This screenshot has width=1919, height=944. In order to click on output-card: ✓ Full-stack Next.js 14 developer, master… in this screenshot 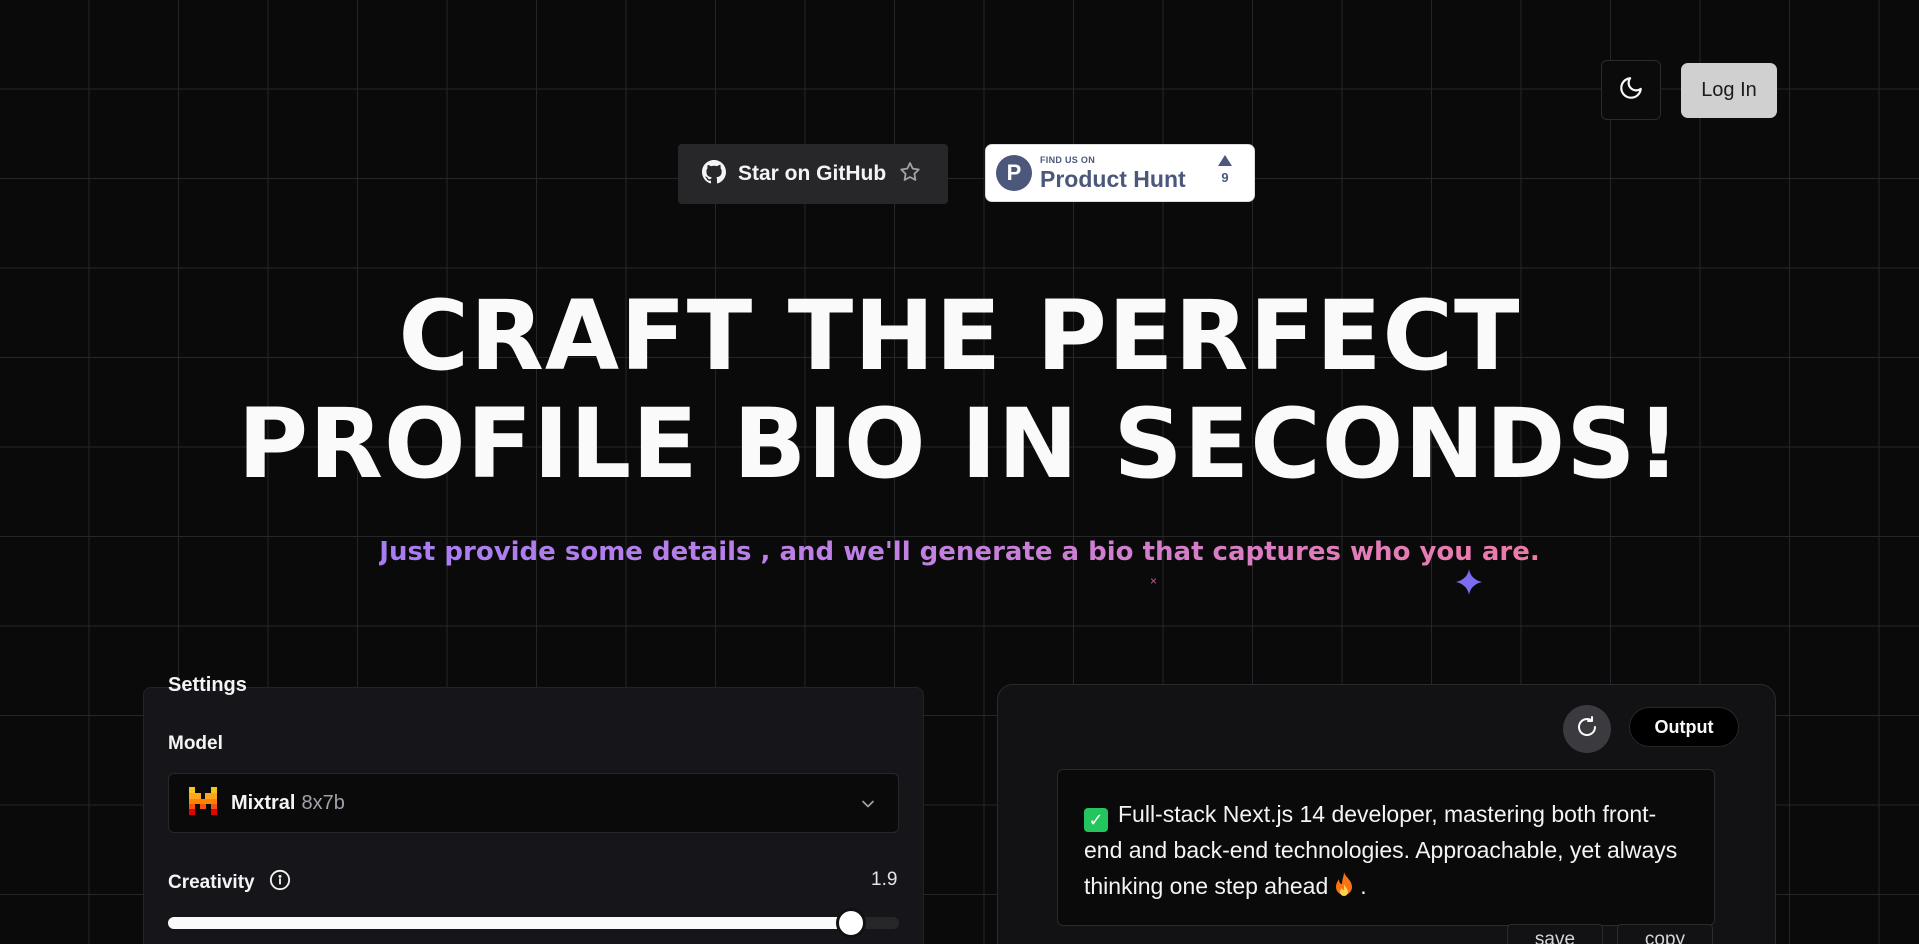, I will do `click(1386, 847)`.